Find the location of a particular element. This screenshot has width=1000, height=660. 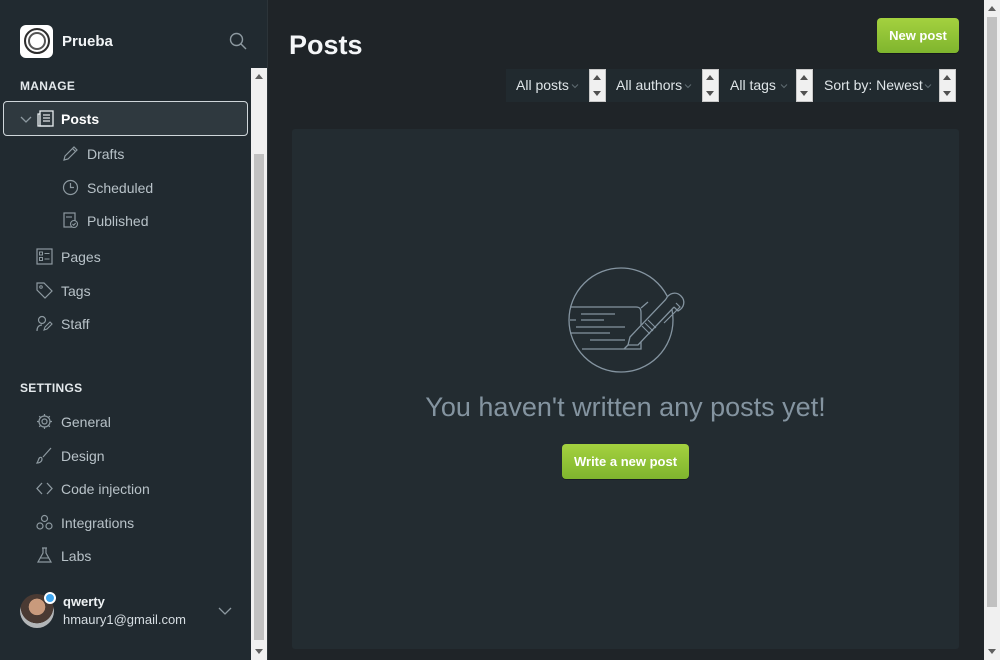

sidebar-item-label: General is located at coordinates (86, 422).